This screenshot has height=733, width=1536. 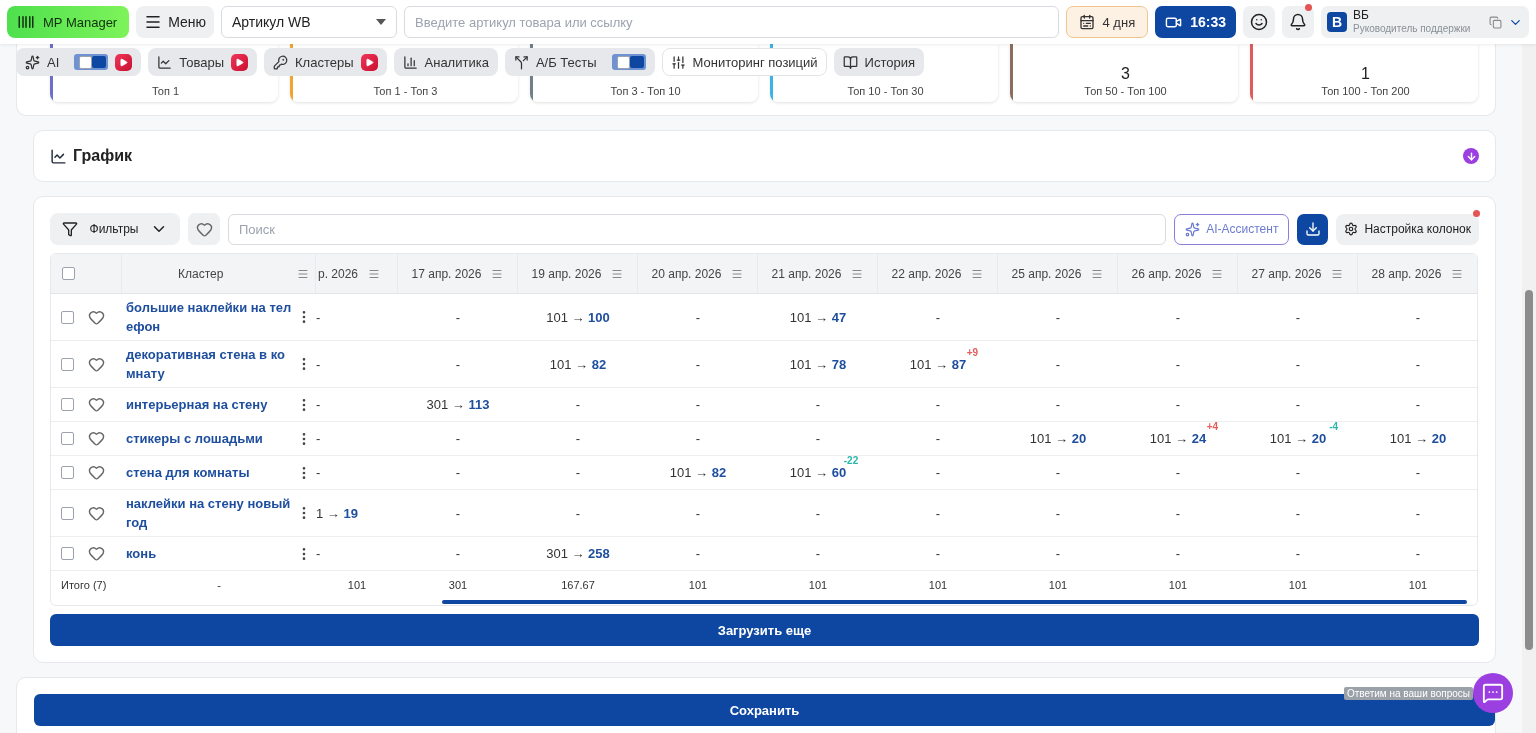 What do you see at coordinates (1495, 22) in the screenshot?
I see `copy-icon` at bounding box center [1495, 22].